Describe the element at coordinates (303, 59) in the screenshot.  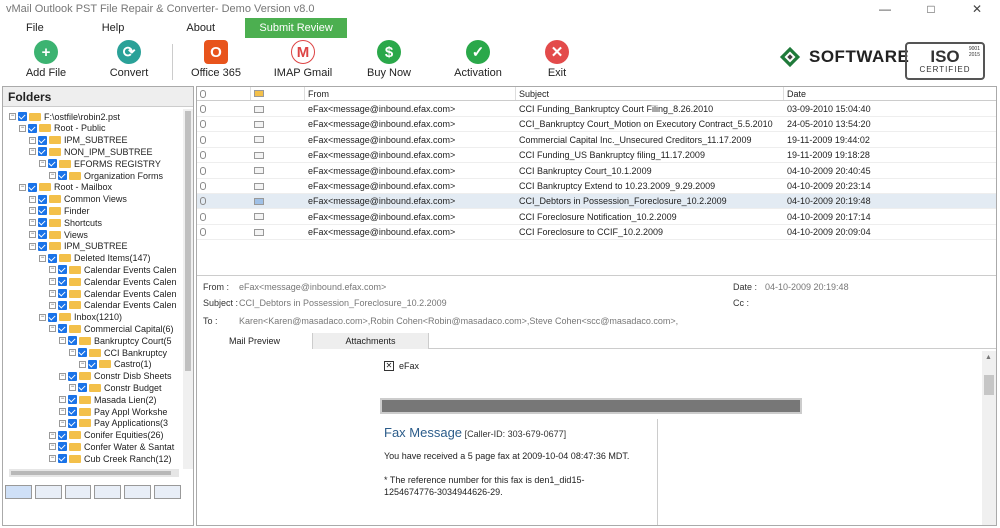
I see `imap-gmail-button: M IMAP Gmail` at that location.